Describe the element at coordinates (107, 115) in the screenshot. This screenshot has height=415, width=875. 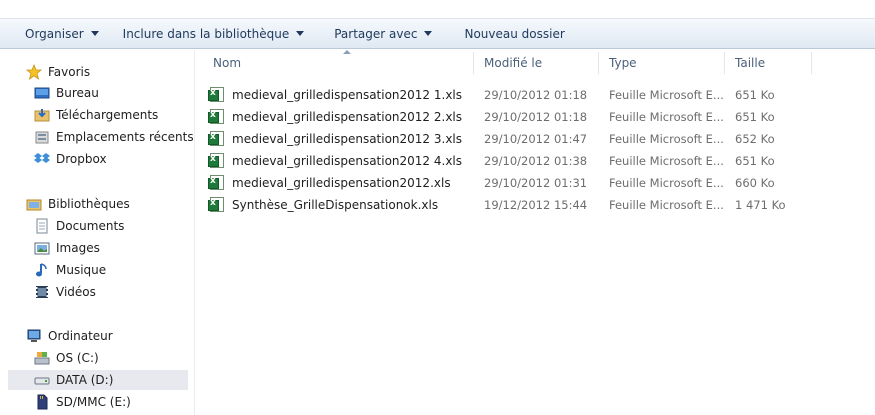
I see `nav-item-label: Téléchargements` at that location.